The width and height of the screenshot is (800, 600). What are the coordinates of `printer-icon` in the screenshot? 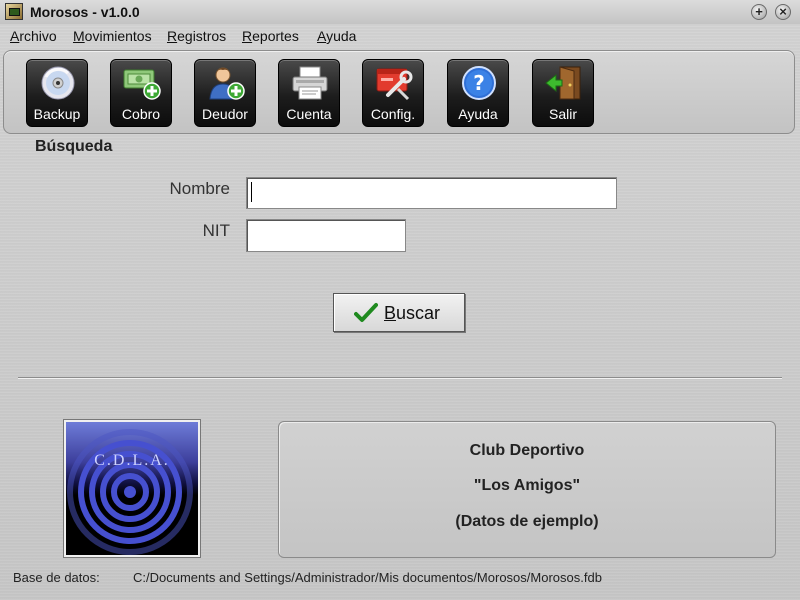 It's located at (310, 83).